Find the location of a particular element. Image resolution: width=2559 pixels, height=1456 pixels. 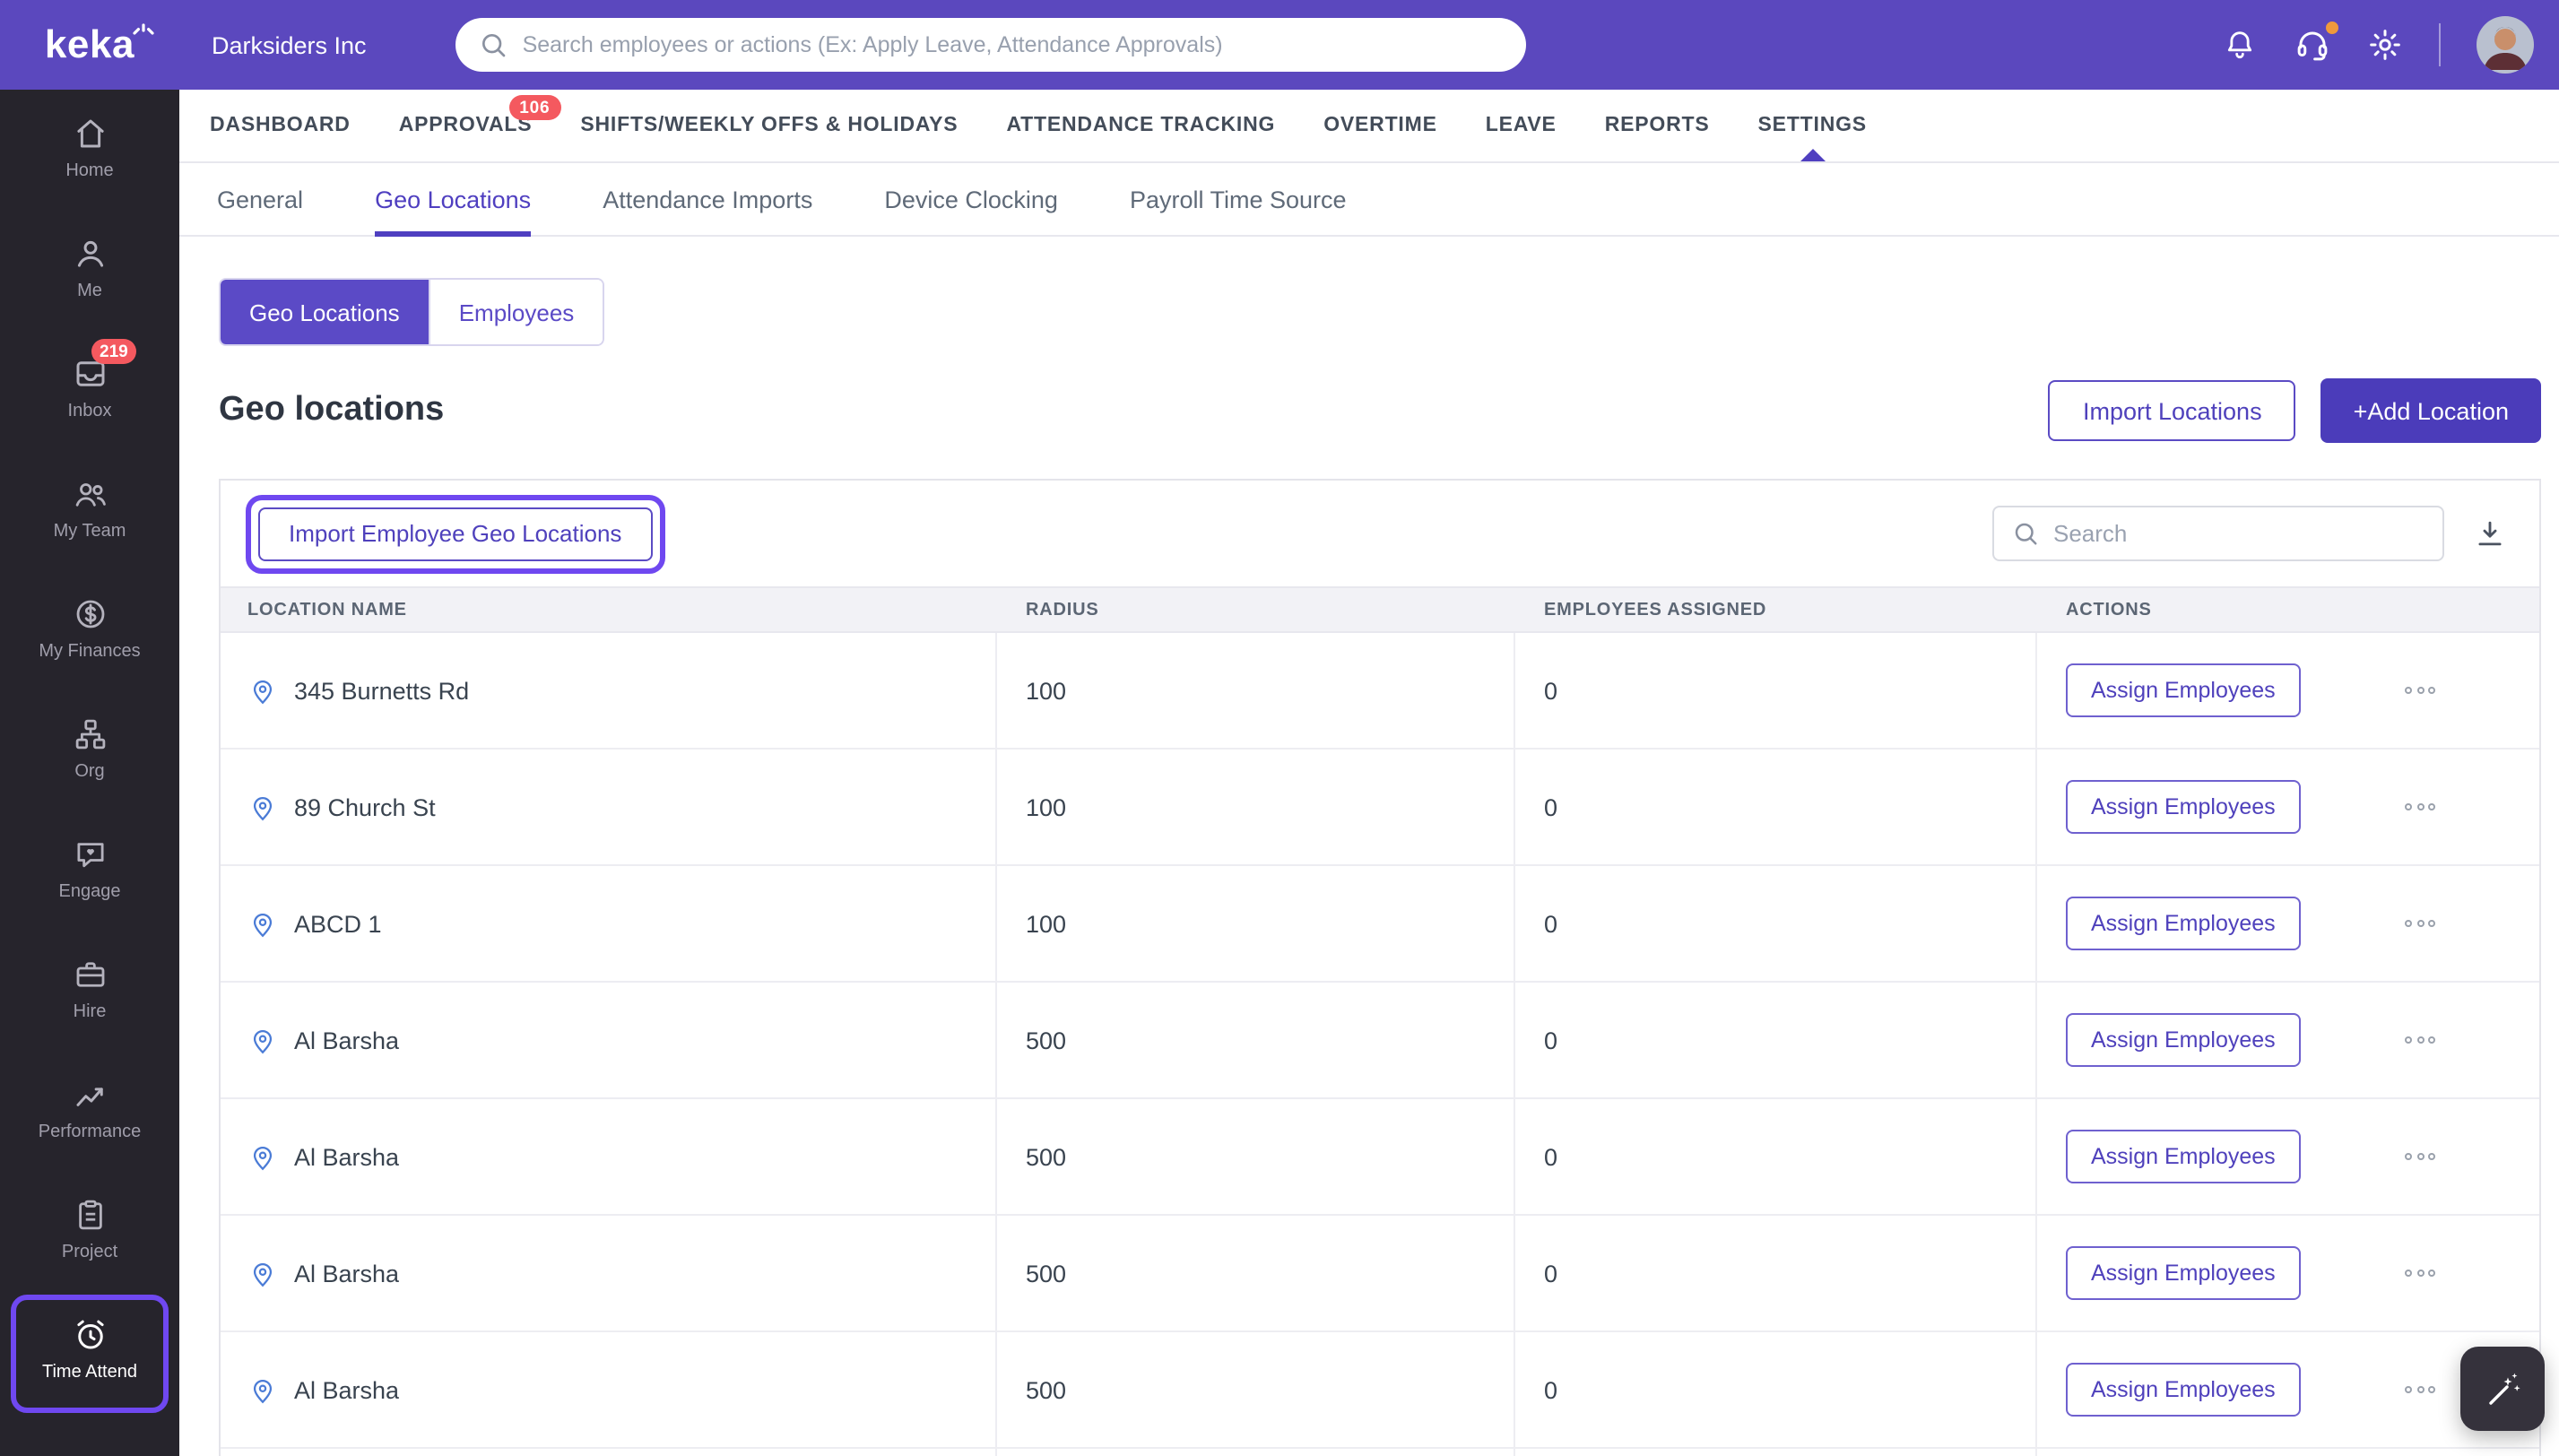

sidebar-item-project: Project is located at coordinates (90, 1233).